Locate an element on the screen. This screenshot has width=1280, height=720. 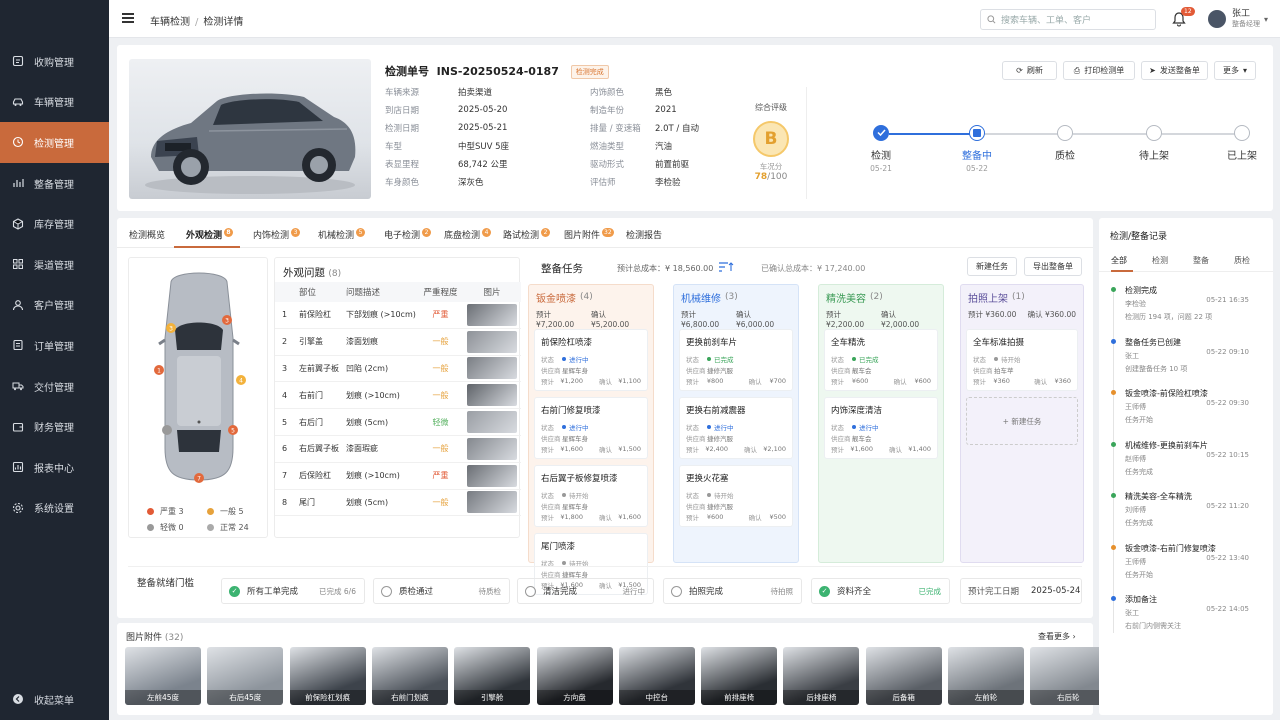
photo-thumbnail: 引擎舱 is located at coordinates (492, 676).